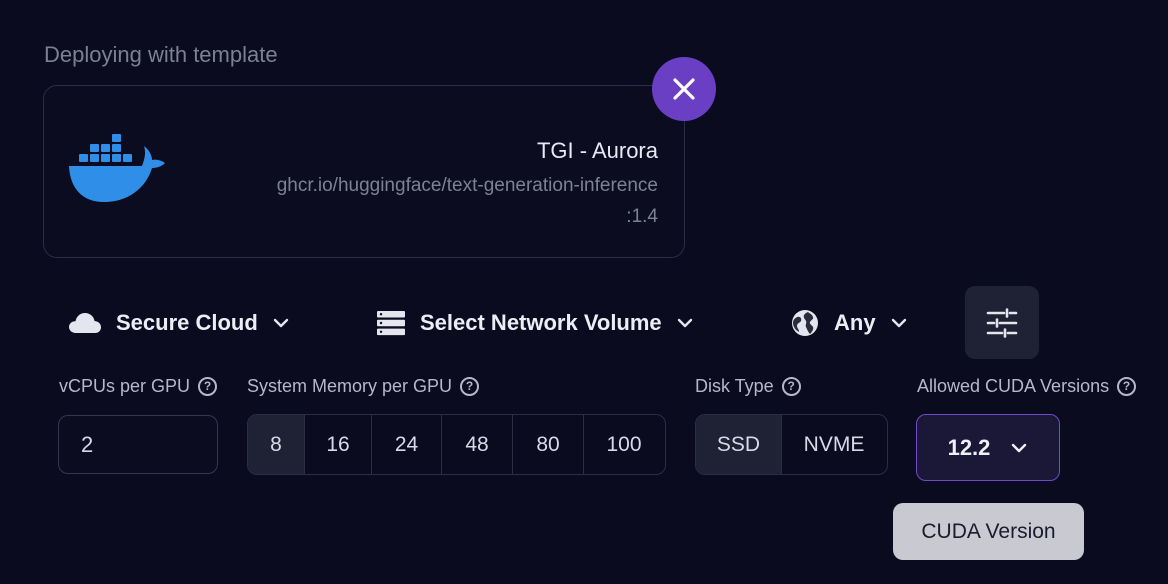 The width and height of the screenshot is (1168, 584). I want to click on memory-option: 48, so click(477, 444).